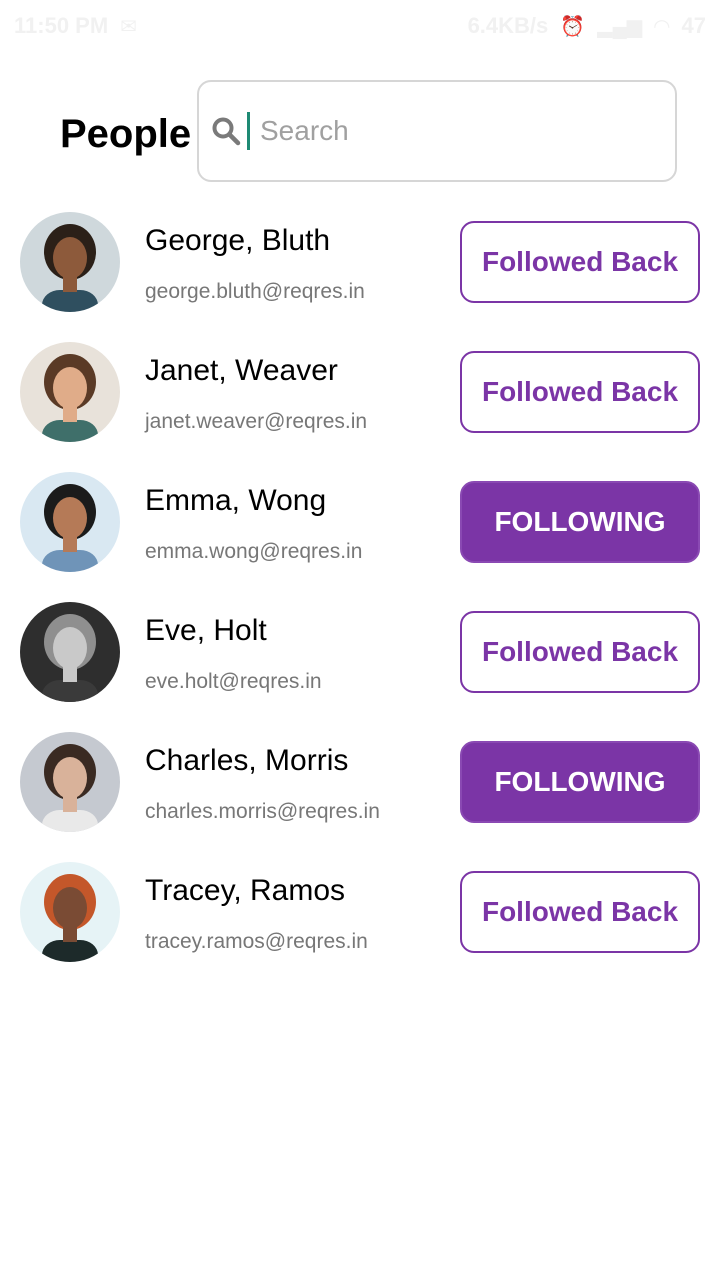  I want to click on list-item: Emma, Wong emma.wong@reqres.in FOLLOWING, so click(360, 537).